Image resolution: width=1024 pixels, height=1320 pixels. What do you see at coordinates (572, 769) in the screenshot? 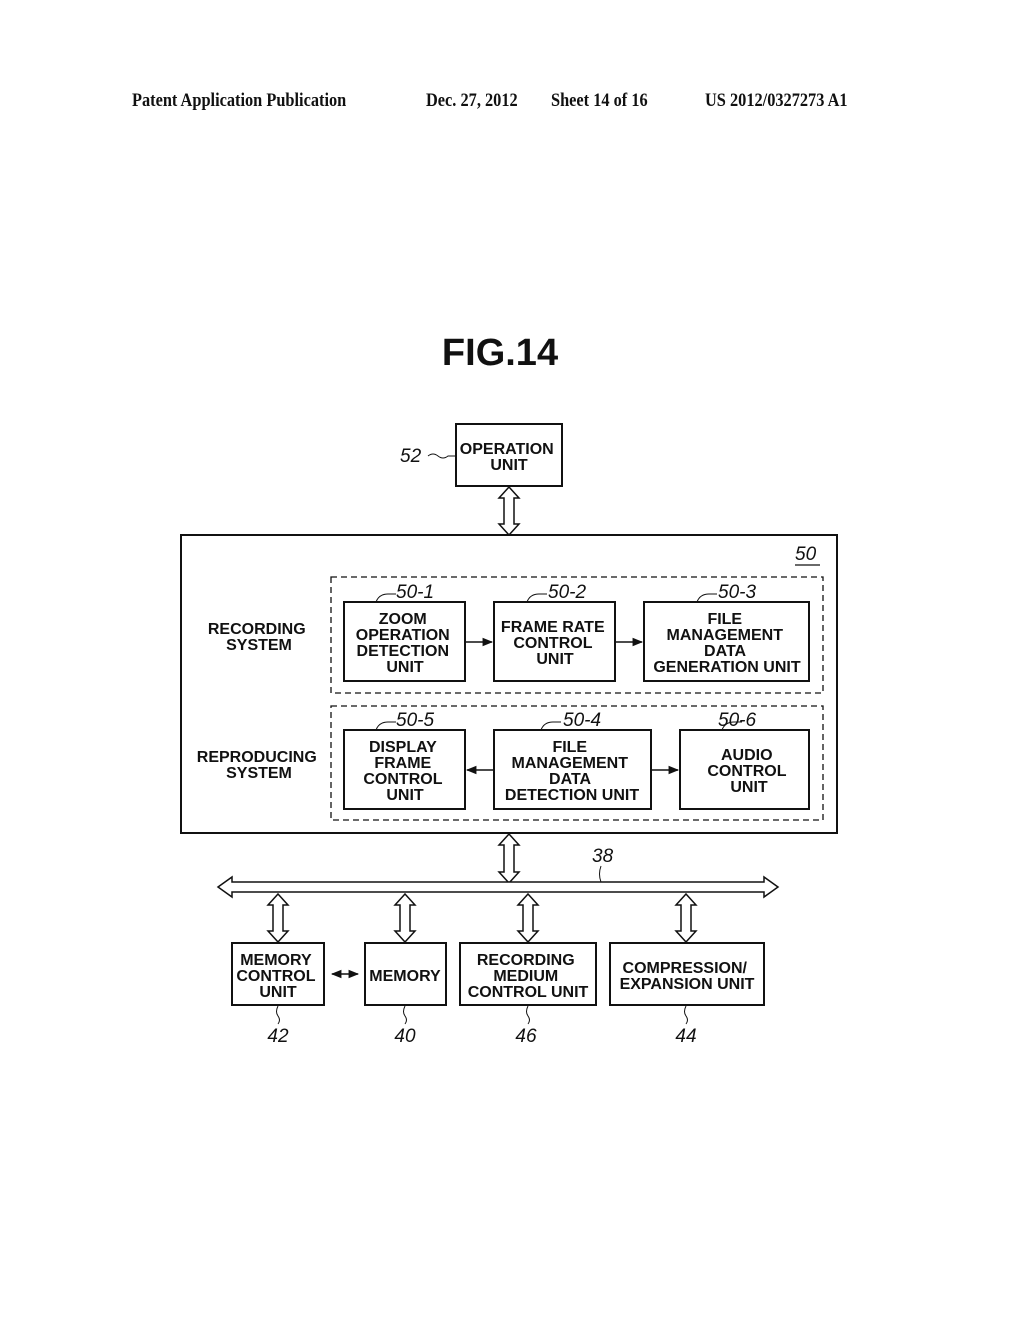
I see `file-management-data-detection-unit: FILE MANAGEMENT DATA DETECTION UNIT` at bounding box center [572, 769].